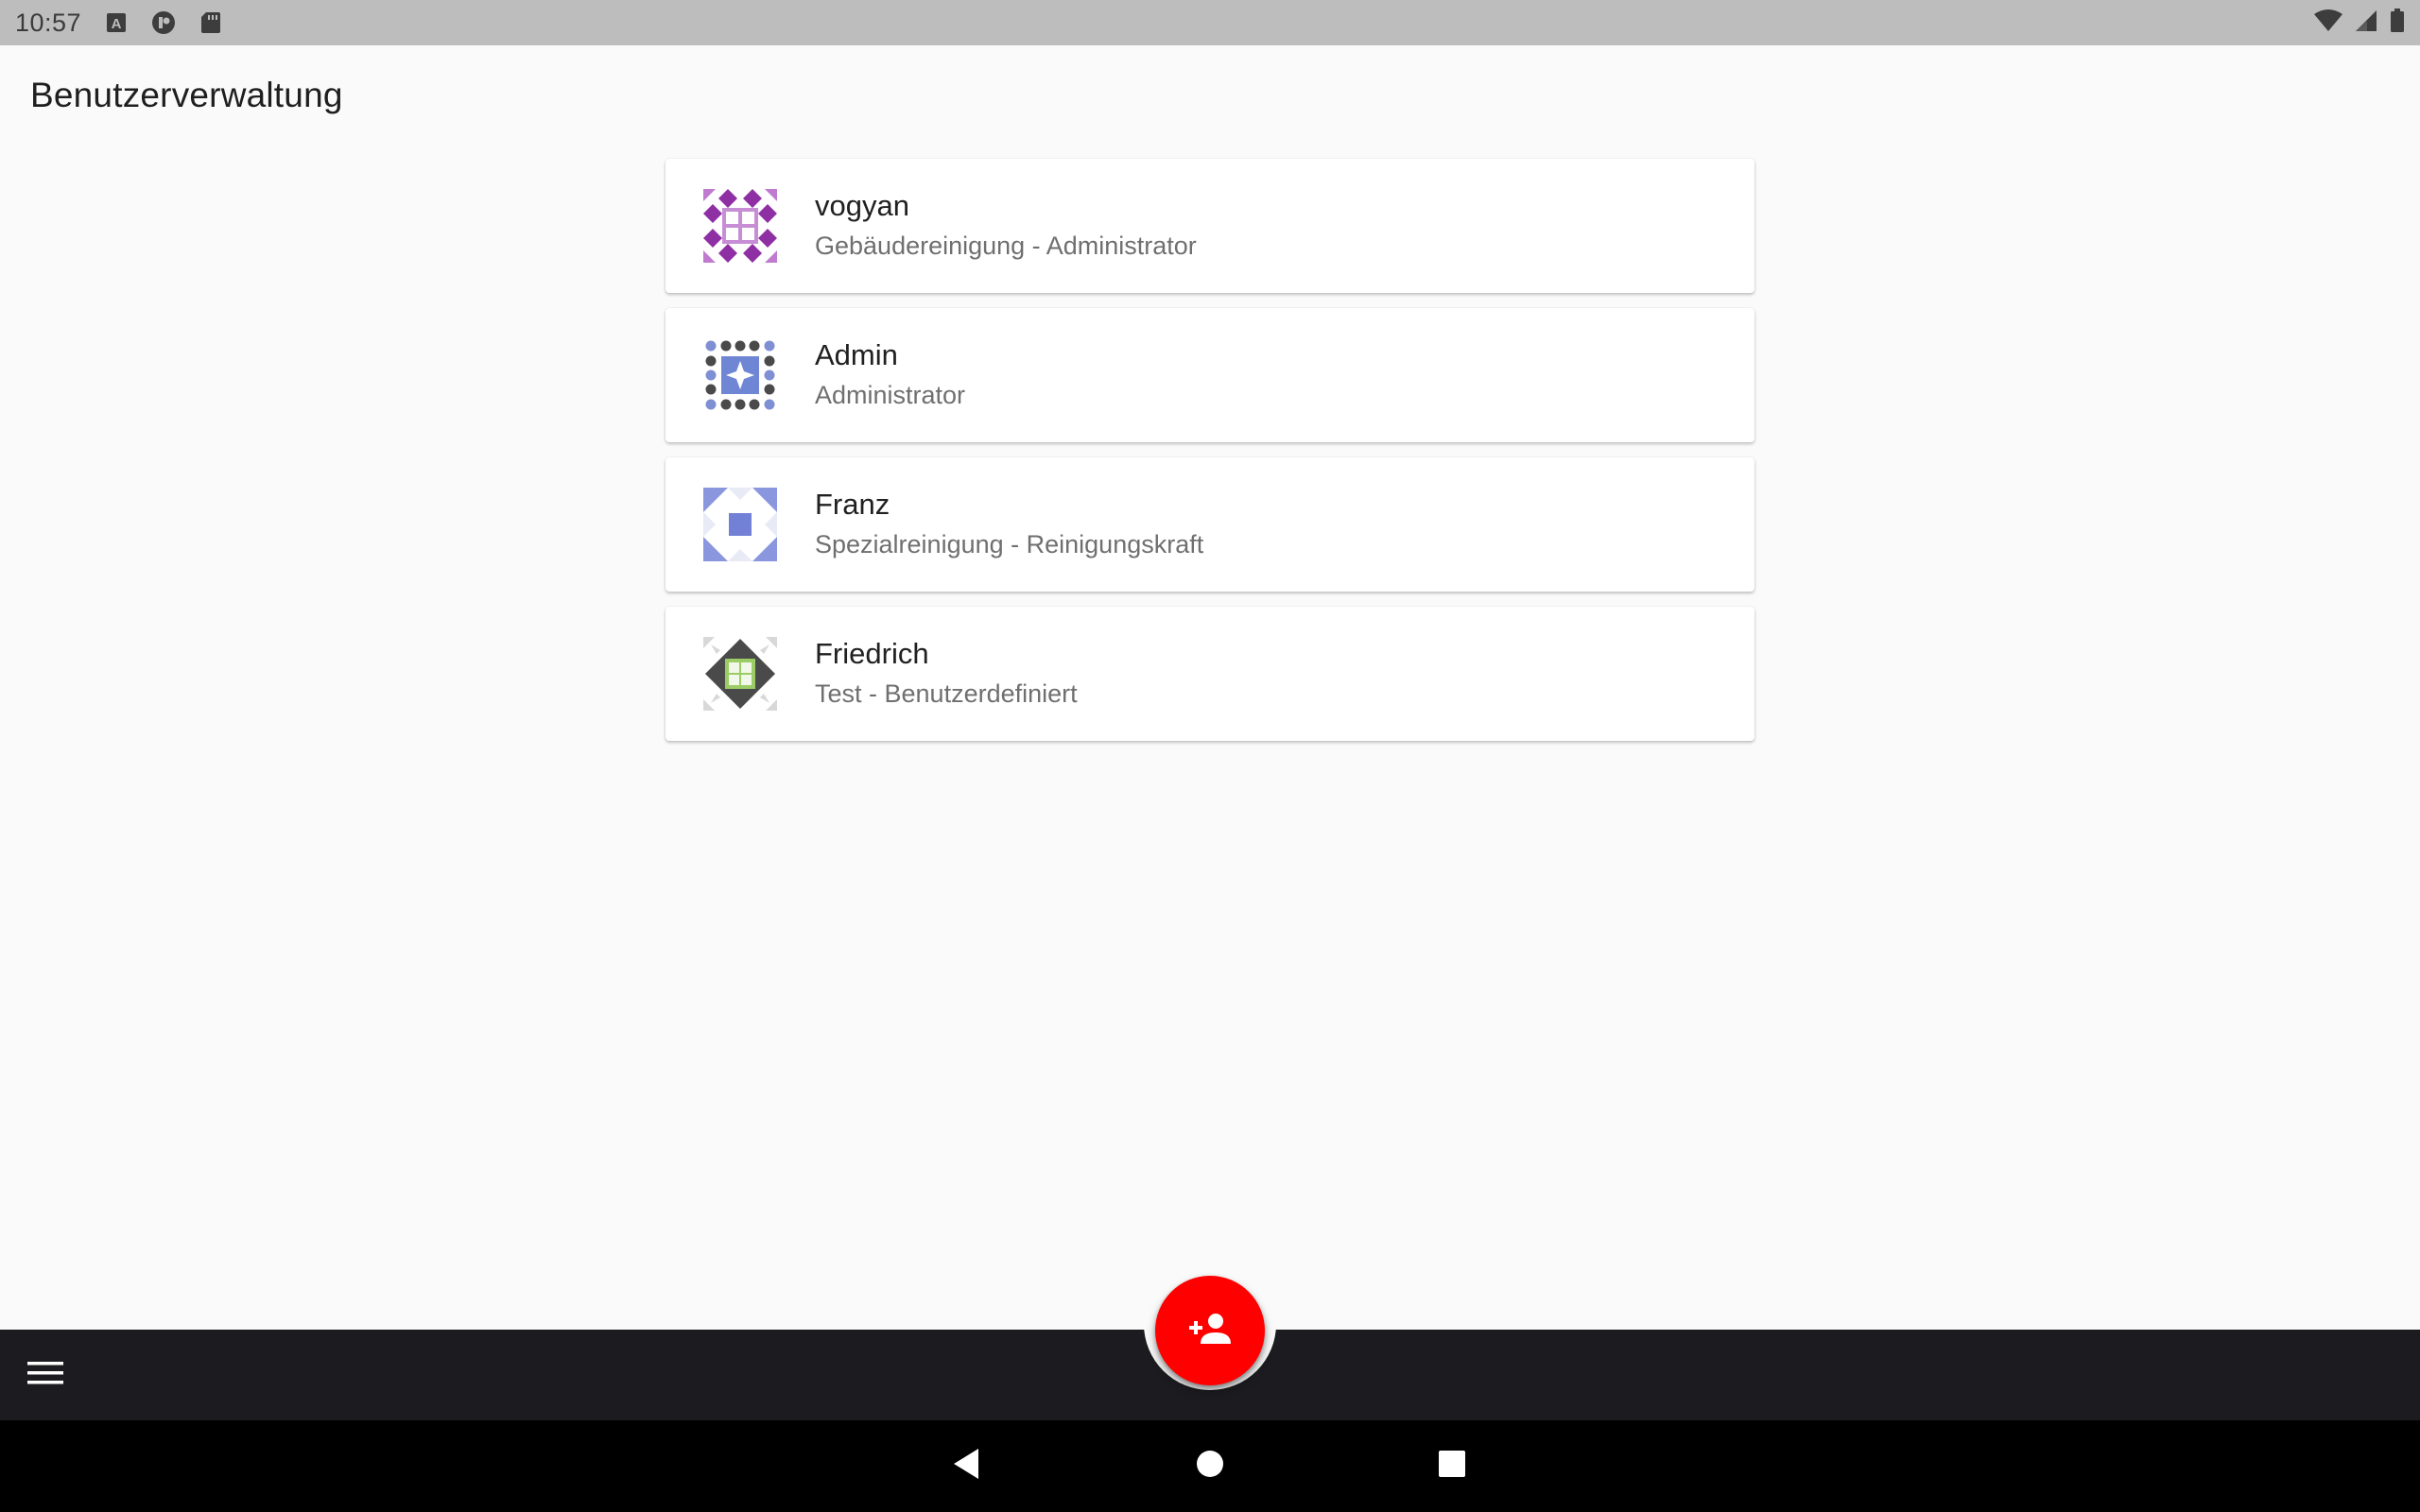 The width and height of the screenshot is (2420, 1512). I want to click on dark-diamond-avatar, so click(740, 674).